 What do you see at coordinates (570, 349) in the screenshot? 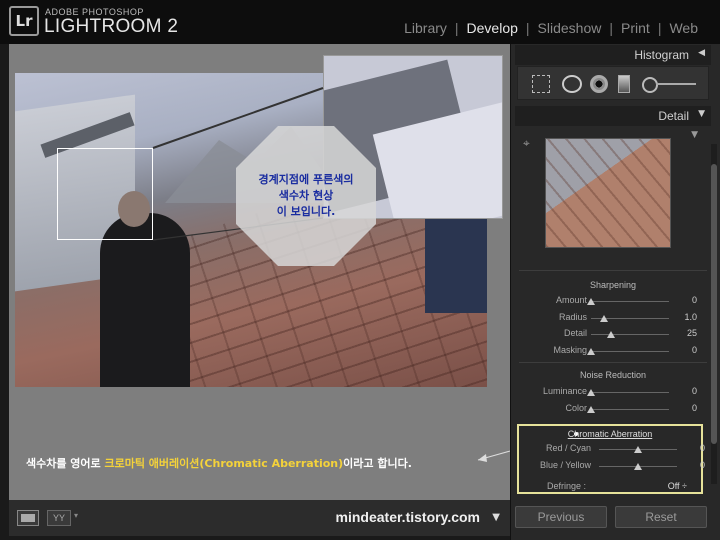
I see `slider-label: Masking` at bounding box center [570, 349].